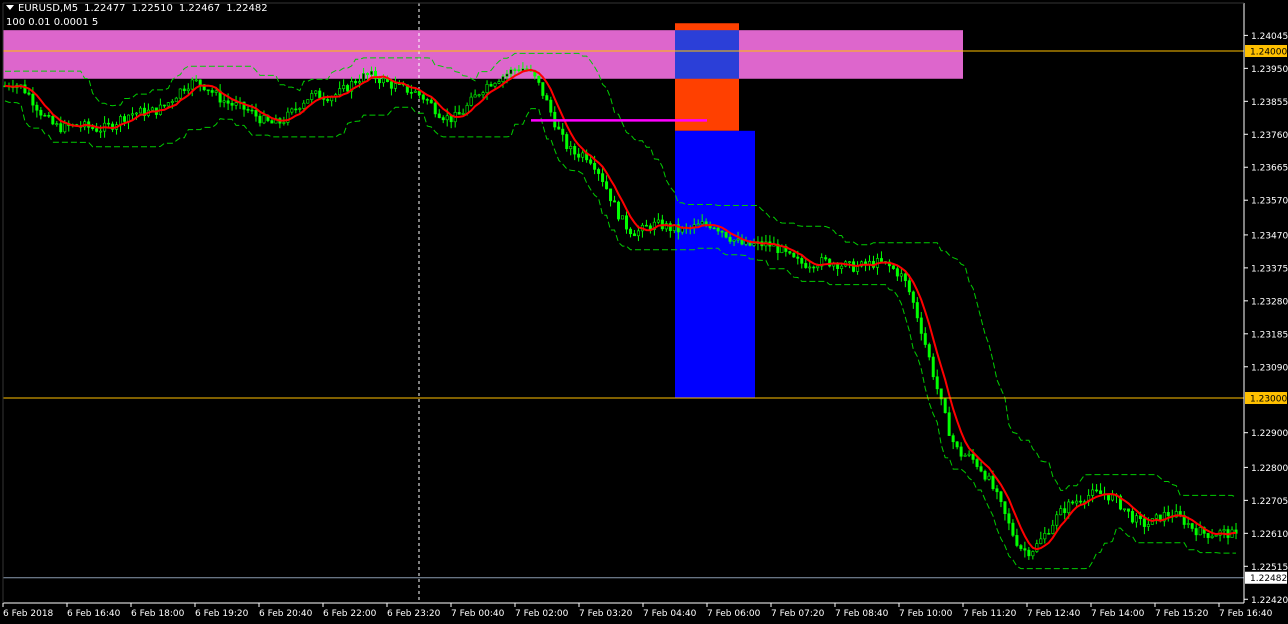  What do you see at coordinates (1266, 469) in the screenshot?
I see `y-tick-12: 1.22800` at bounding box center [1266, 469].